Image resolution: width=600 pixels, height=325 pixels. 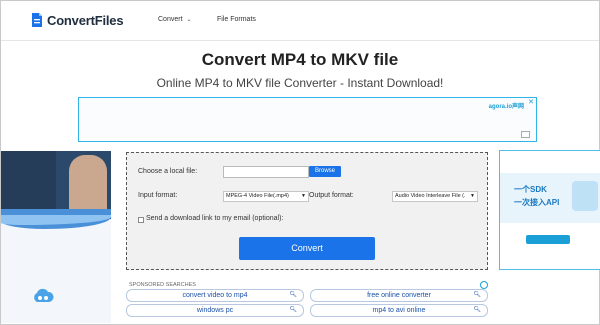 I want to click on browse-button: Browse, so click(x=325, y=171).